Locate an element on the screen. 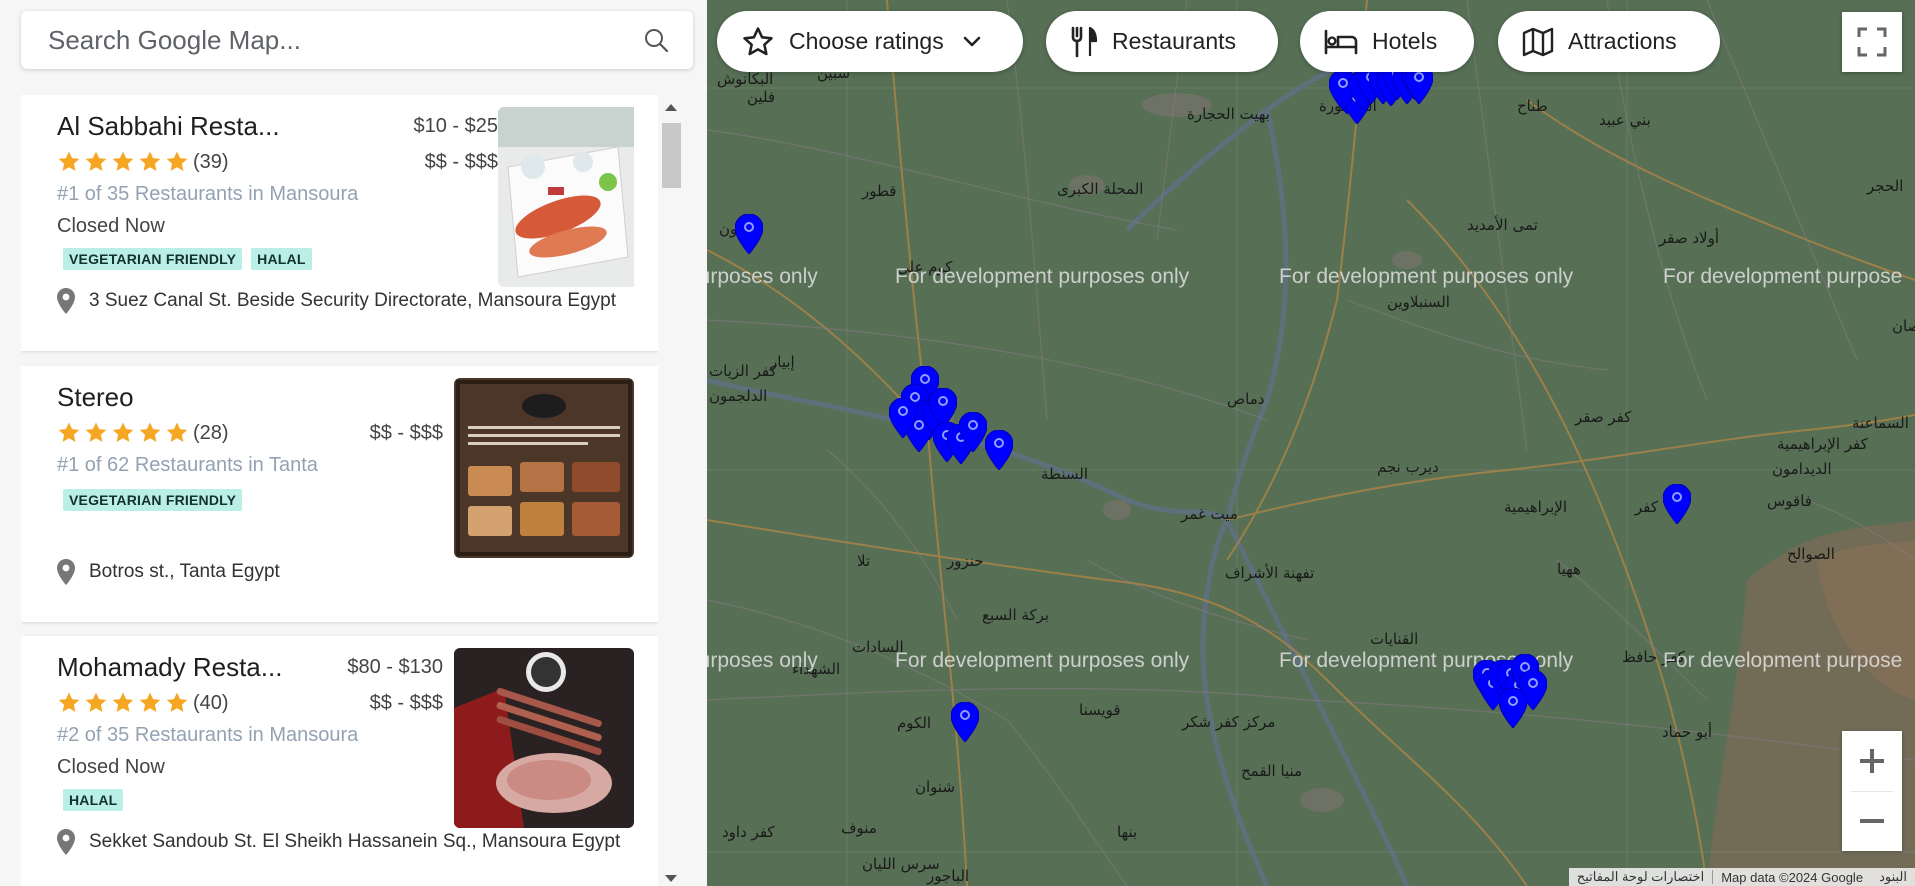  fullscreen-icon is located at coordinates (1872, 42).